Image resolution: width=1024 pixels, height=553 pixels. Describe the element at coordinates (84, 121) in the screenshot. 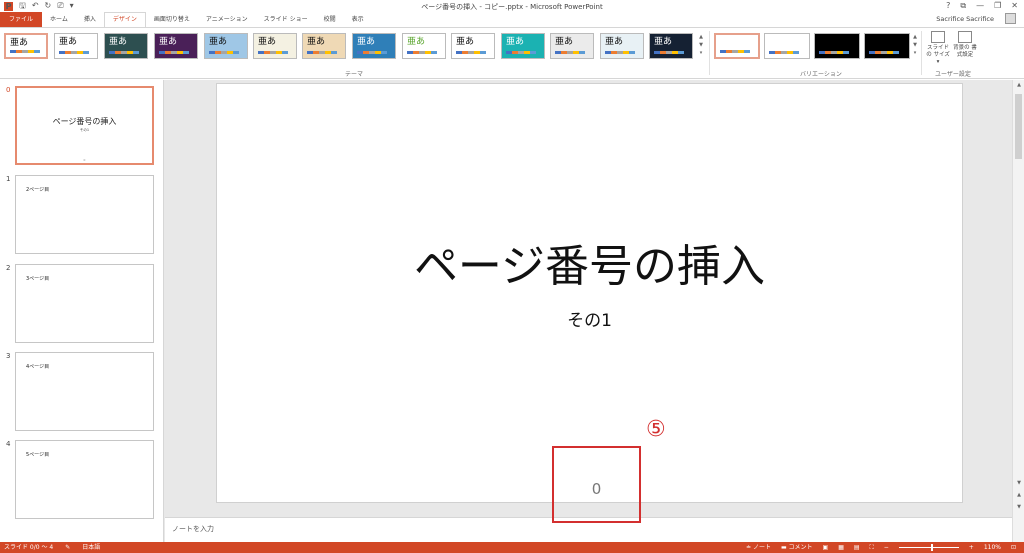

I see `thumbnail-title: ページ番号の挿入` at that location.